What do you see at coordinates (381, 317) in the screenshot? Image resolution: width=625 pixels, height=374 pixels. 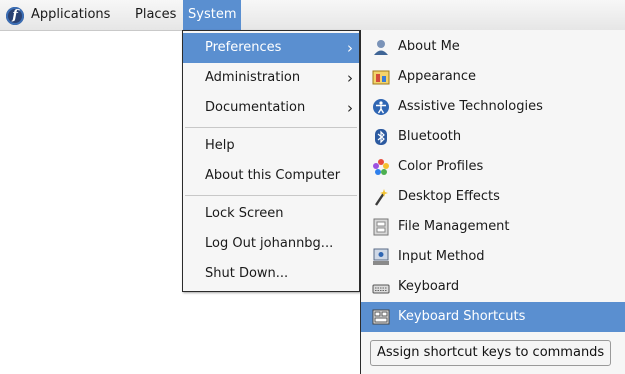 I see `keyboard-shortcuts-icon` at bounding box center [381, 317].